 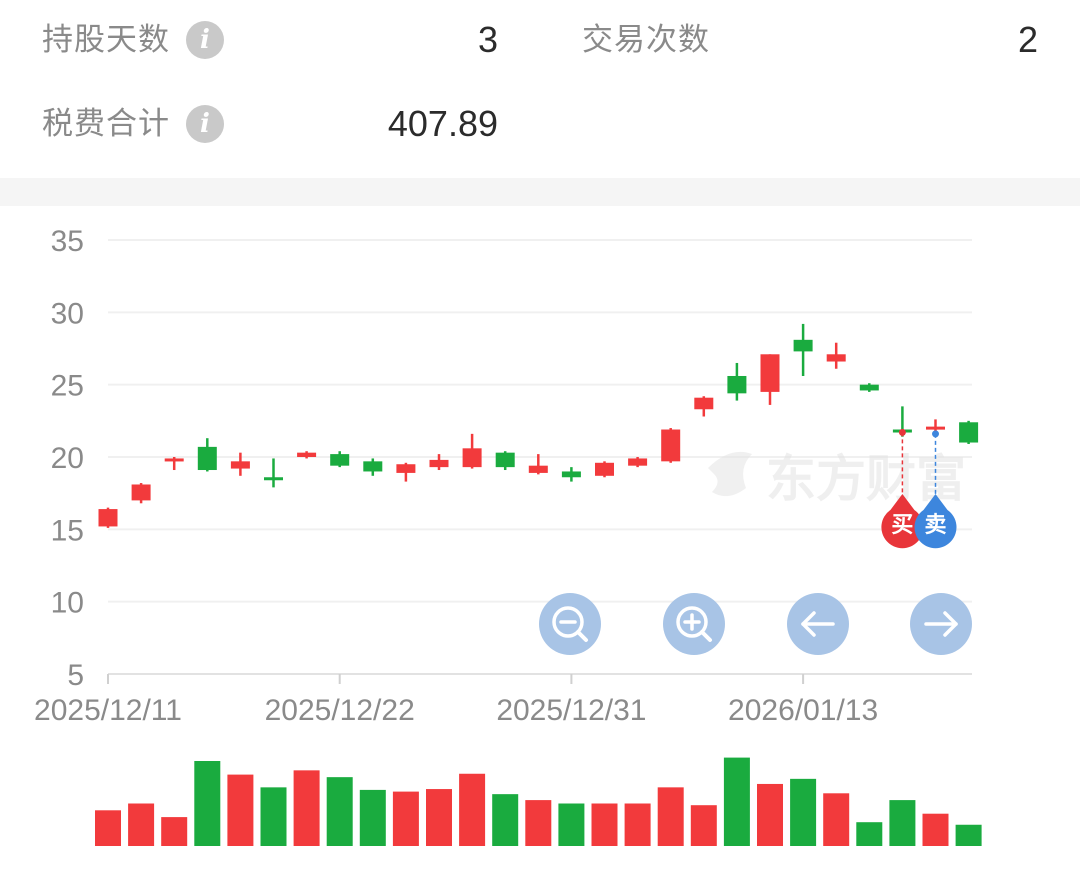 What do you see at coordinates (67, 530) in the screenshot?
I see `y-tick-label: 15` at bounding box center [67, 530].